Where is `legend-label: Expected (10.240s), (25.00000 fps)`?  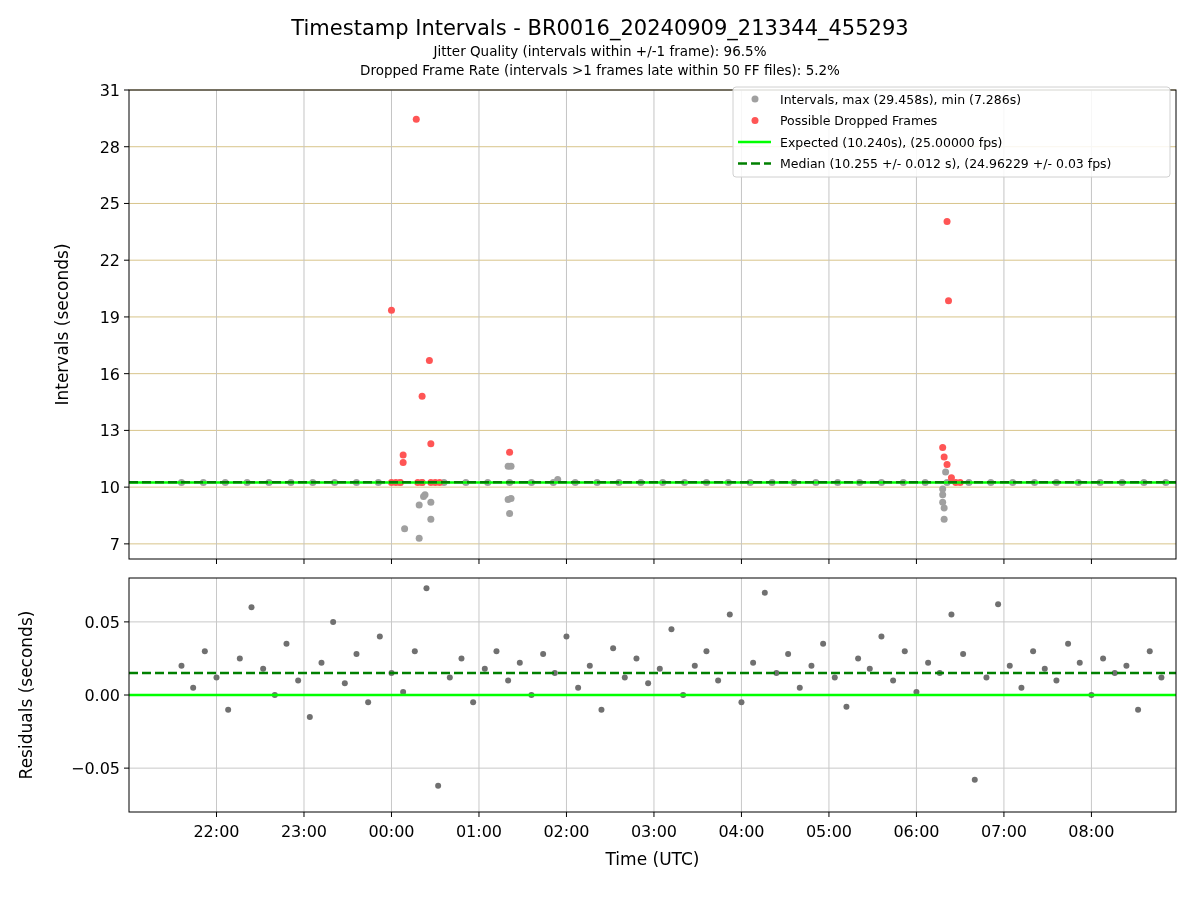
legend-label: Expected (10.240s), (25.00000 fps) is located at coordinates (891, 142).